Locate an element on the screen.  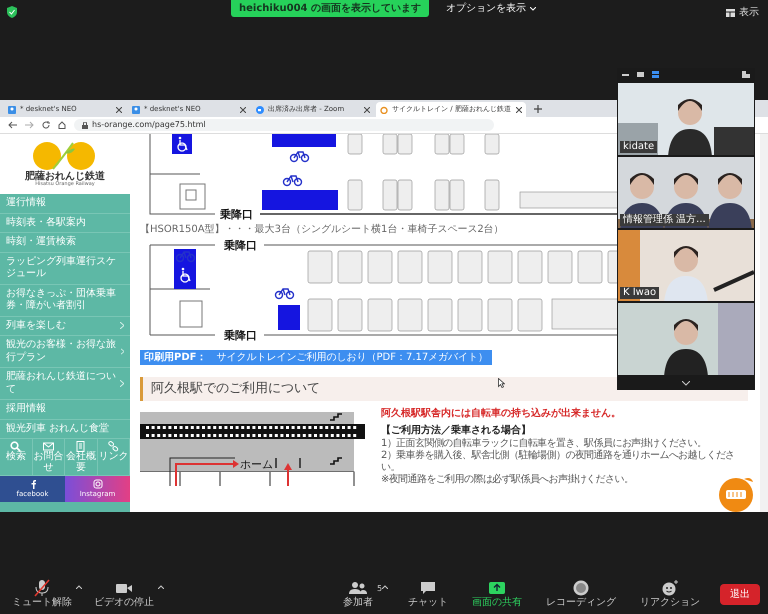
instruction-text: 1）正面玄関側の自転車ラックに自転車を置き、駅係員にお声掛けください。 is located at coordinates (544, 444).